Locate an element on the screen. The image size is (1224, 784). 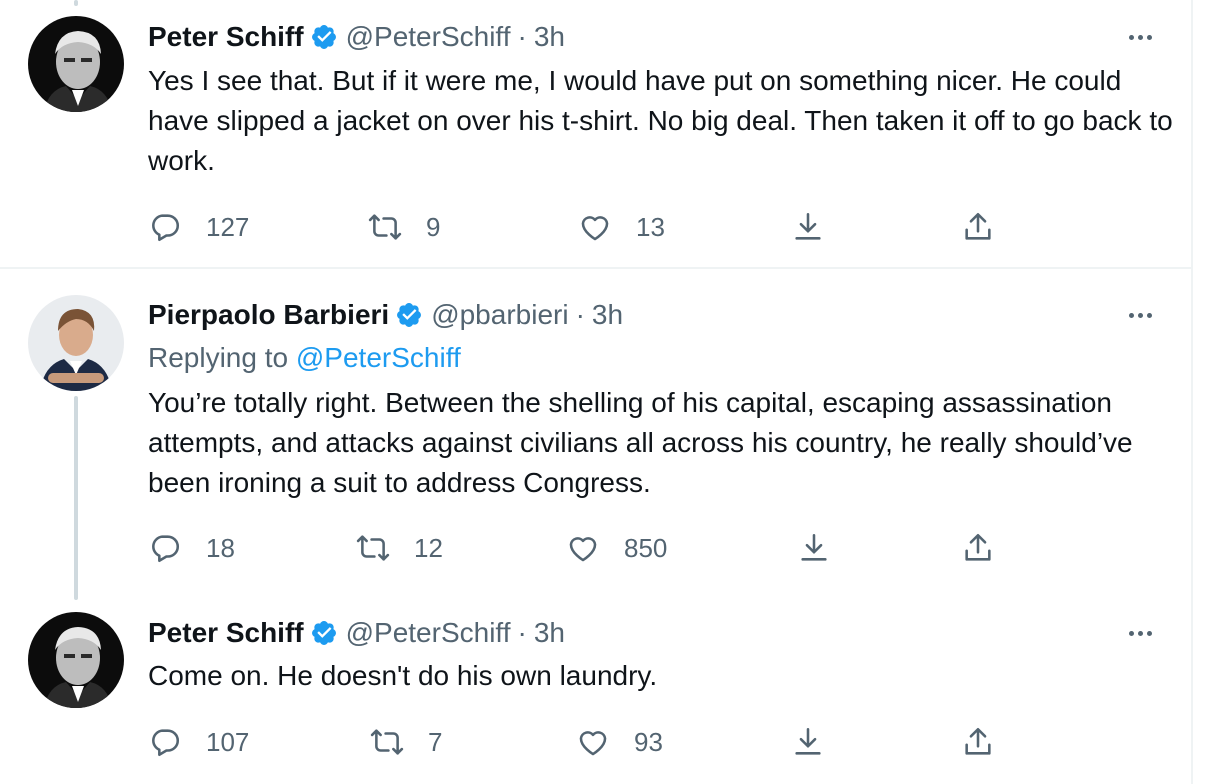
reply-count: 18 is located at coordinates (220, 547).